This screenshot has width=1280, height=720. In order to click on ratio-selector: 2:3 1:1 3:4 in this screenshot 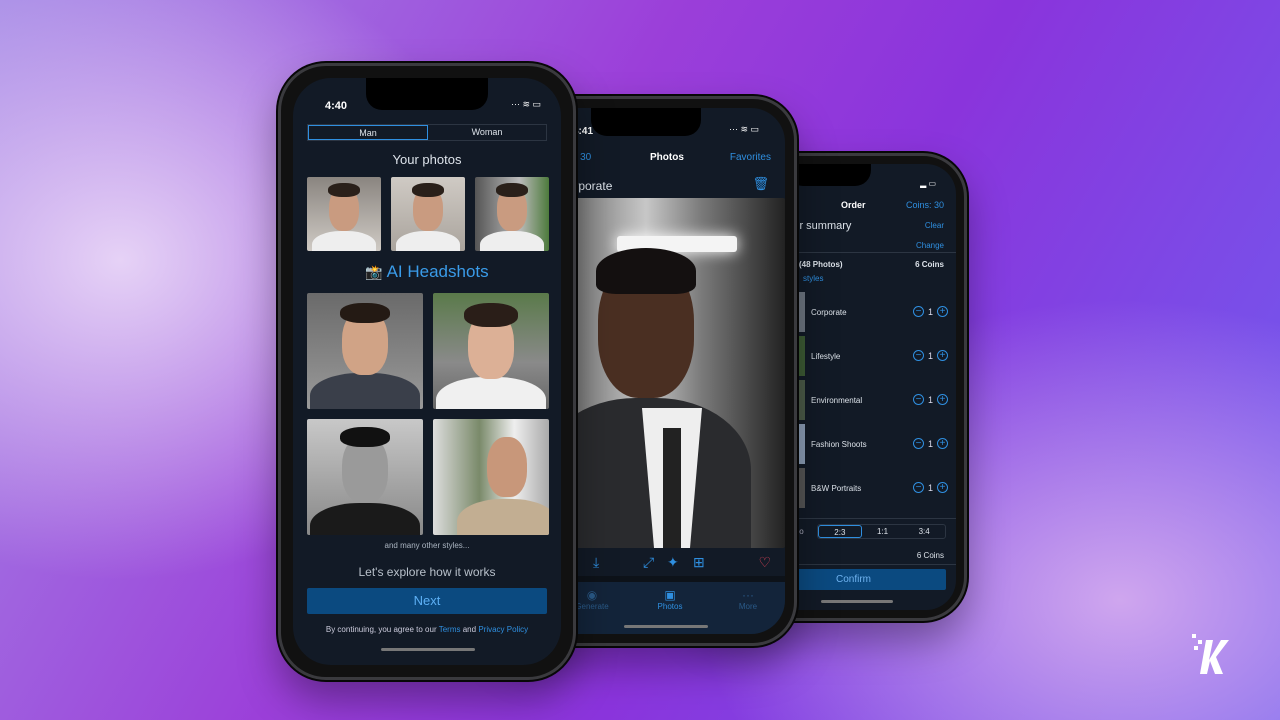, I will do `click(881, 531)`.